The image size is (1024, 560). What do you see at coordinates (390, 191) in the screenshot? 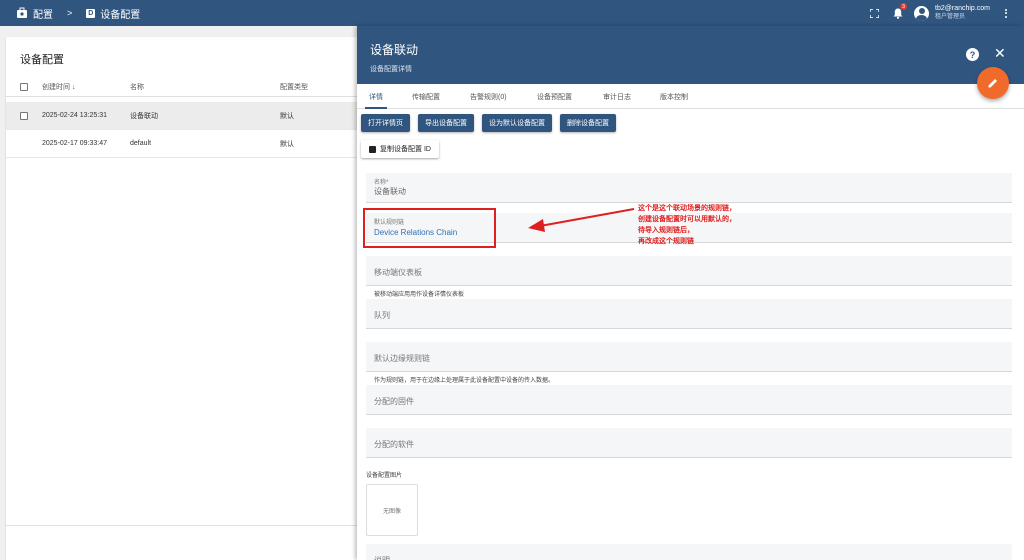
I see `name-field-value: 设备联动` at bounding box center [390, 191].